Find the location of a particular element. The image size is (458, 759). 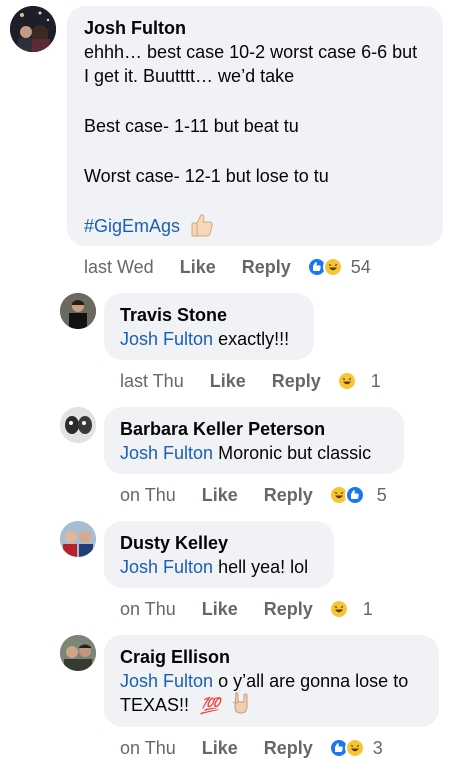

comment-actions: last Wed Like Reply 54 is located at coordinates (227, 267).